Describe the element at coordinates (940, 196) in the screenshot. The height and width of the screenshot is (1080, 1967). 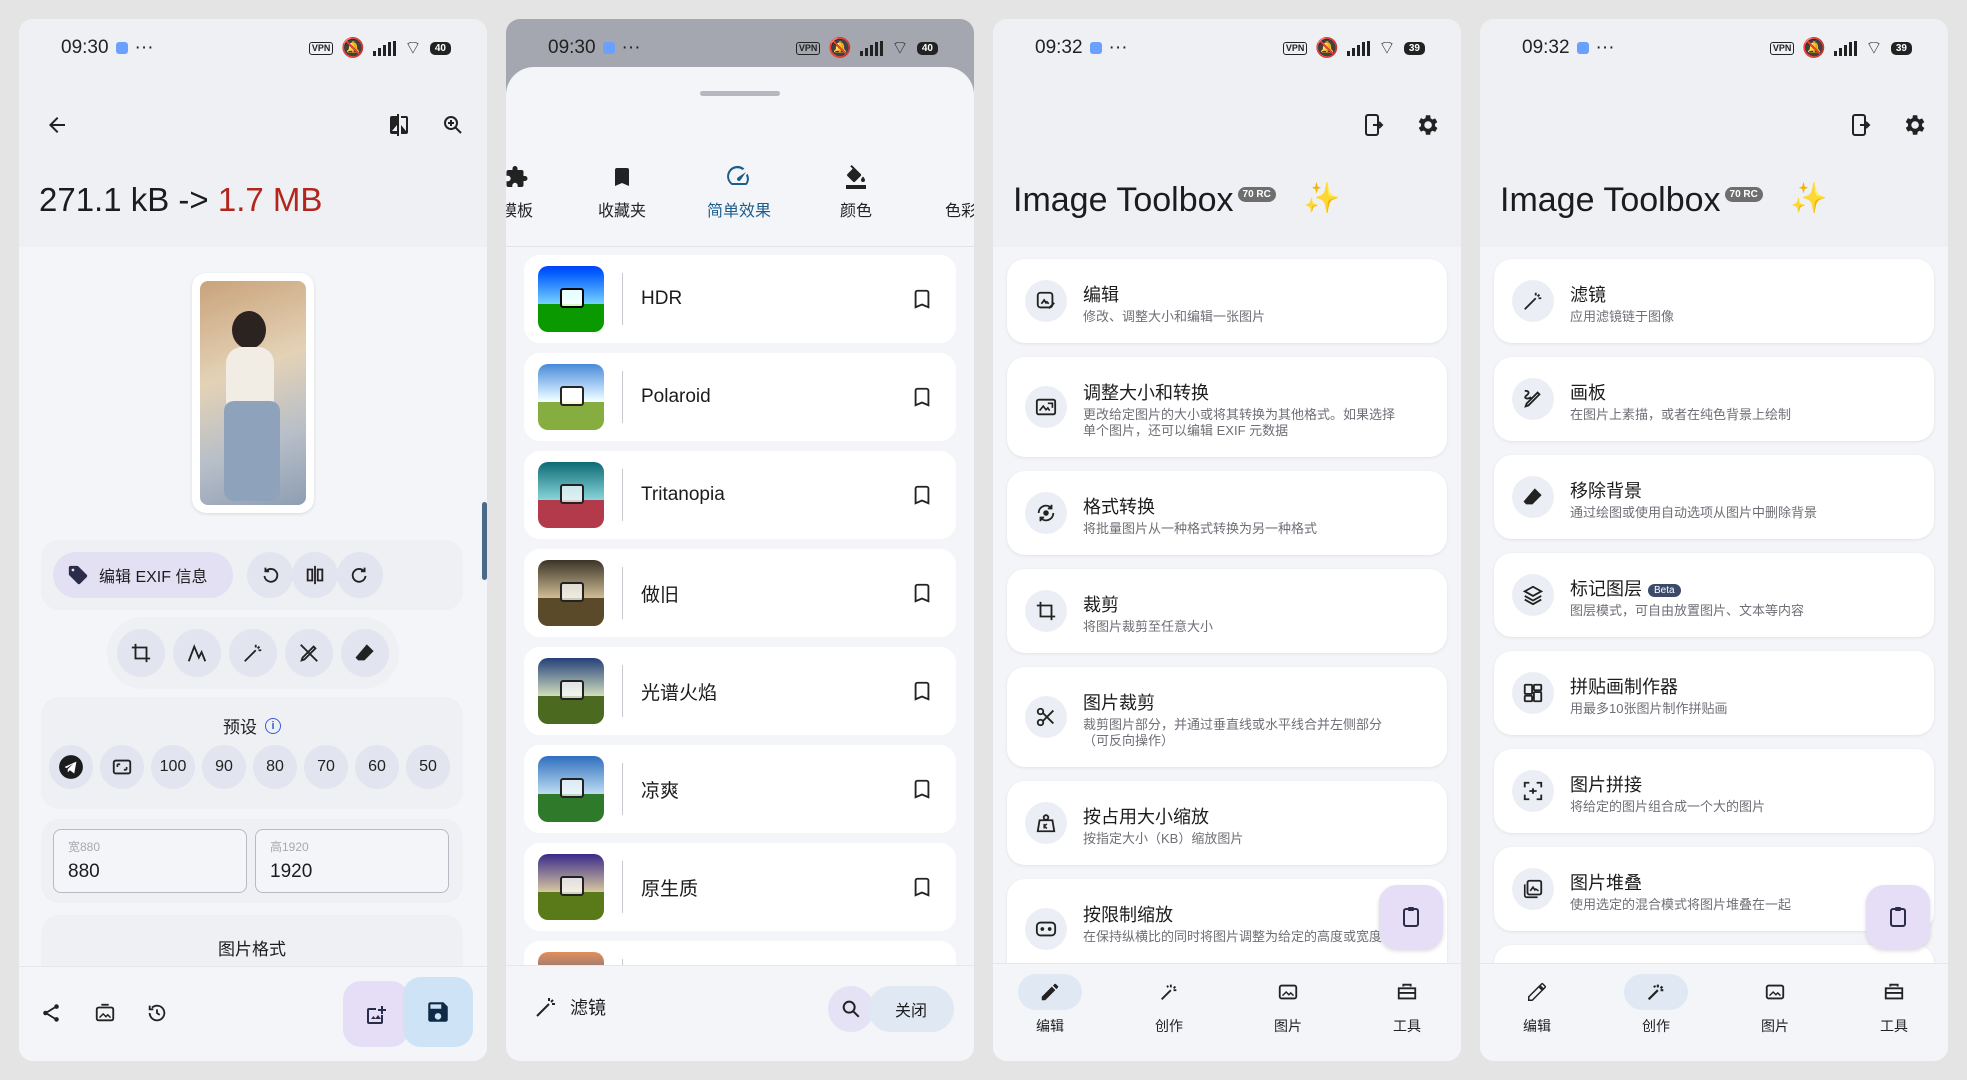
I see `tab-color-matrix: 色彩` at that location.